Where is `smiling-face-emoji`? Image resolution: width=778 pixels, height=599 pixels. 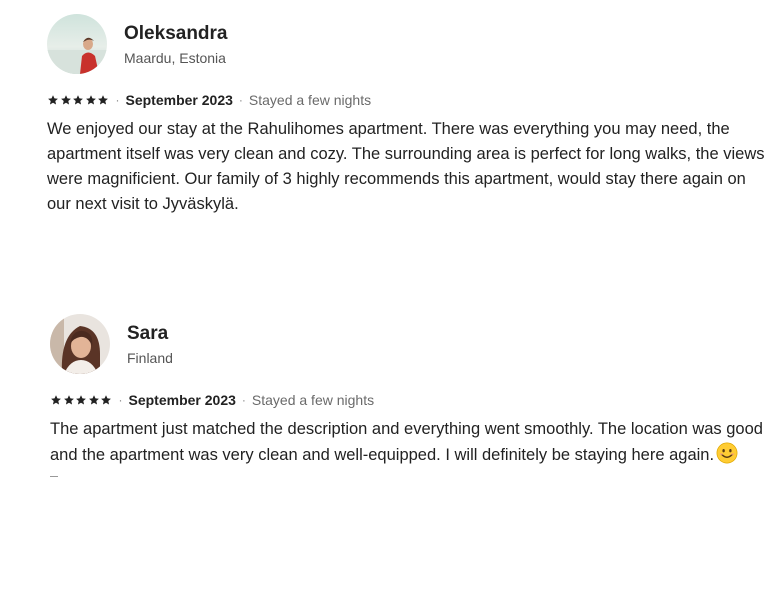 smiling-face-emoji is located at coordinates (727, 453).